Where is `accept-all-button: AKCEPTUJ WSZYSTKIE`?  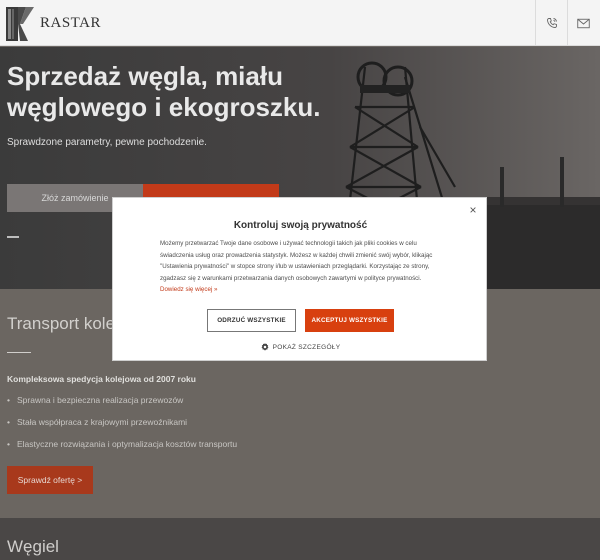 accept-all-button: AKCEPTUJ WSZYSTKIE is located at coordinates (349, 320).